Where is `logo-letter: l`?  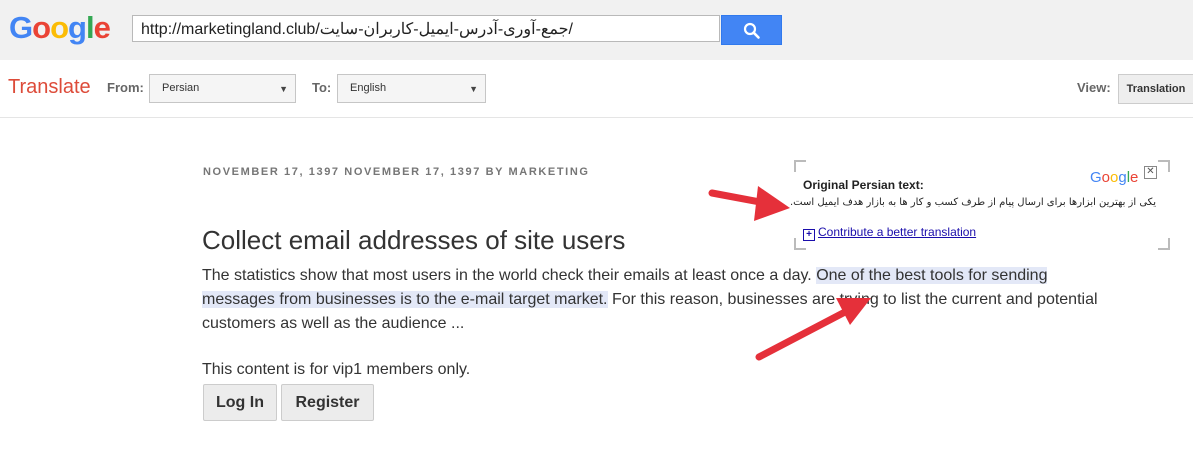 logo-letter: l is located at coordinates (90, 27).